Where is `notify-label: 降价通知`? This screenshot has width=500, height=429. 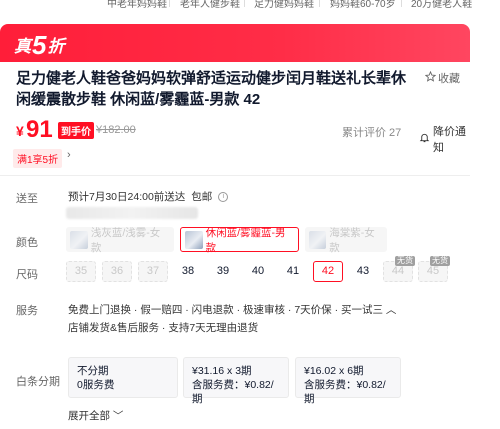
notify-label: 降价通知 is located at coordinates (449, 140).